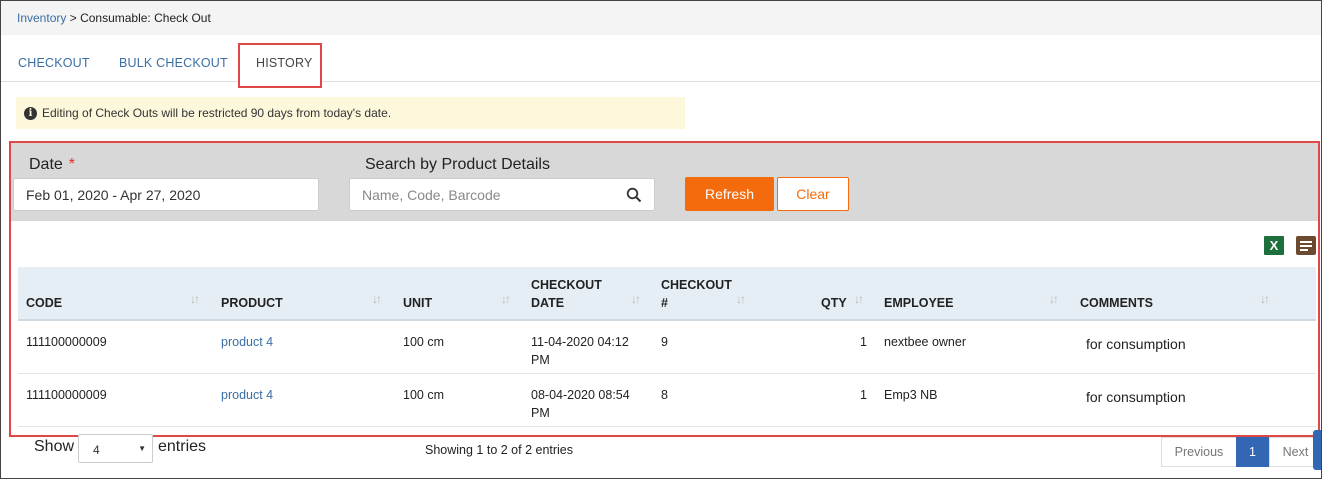  What do you see at coordinates (41, 18) in the screenshot?
I see `breadcrumb-inventory-link: Inventory` at bounding box center [41, 18].